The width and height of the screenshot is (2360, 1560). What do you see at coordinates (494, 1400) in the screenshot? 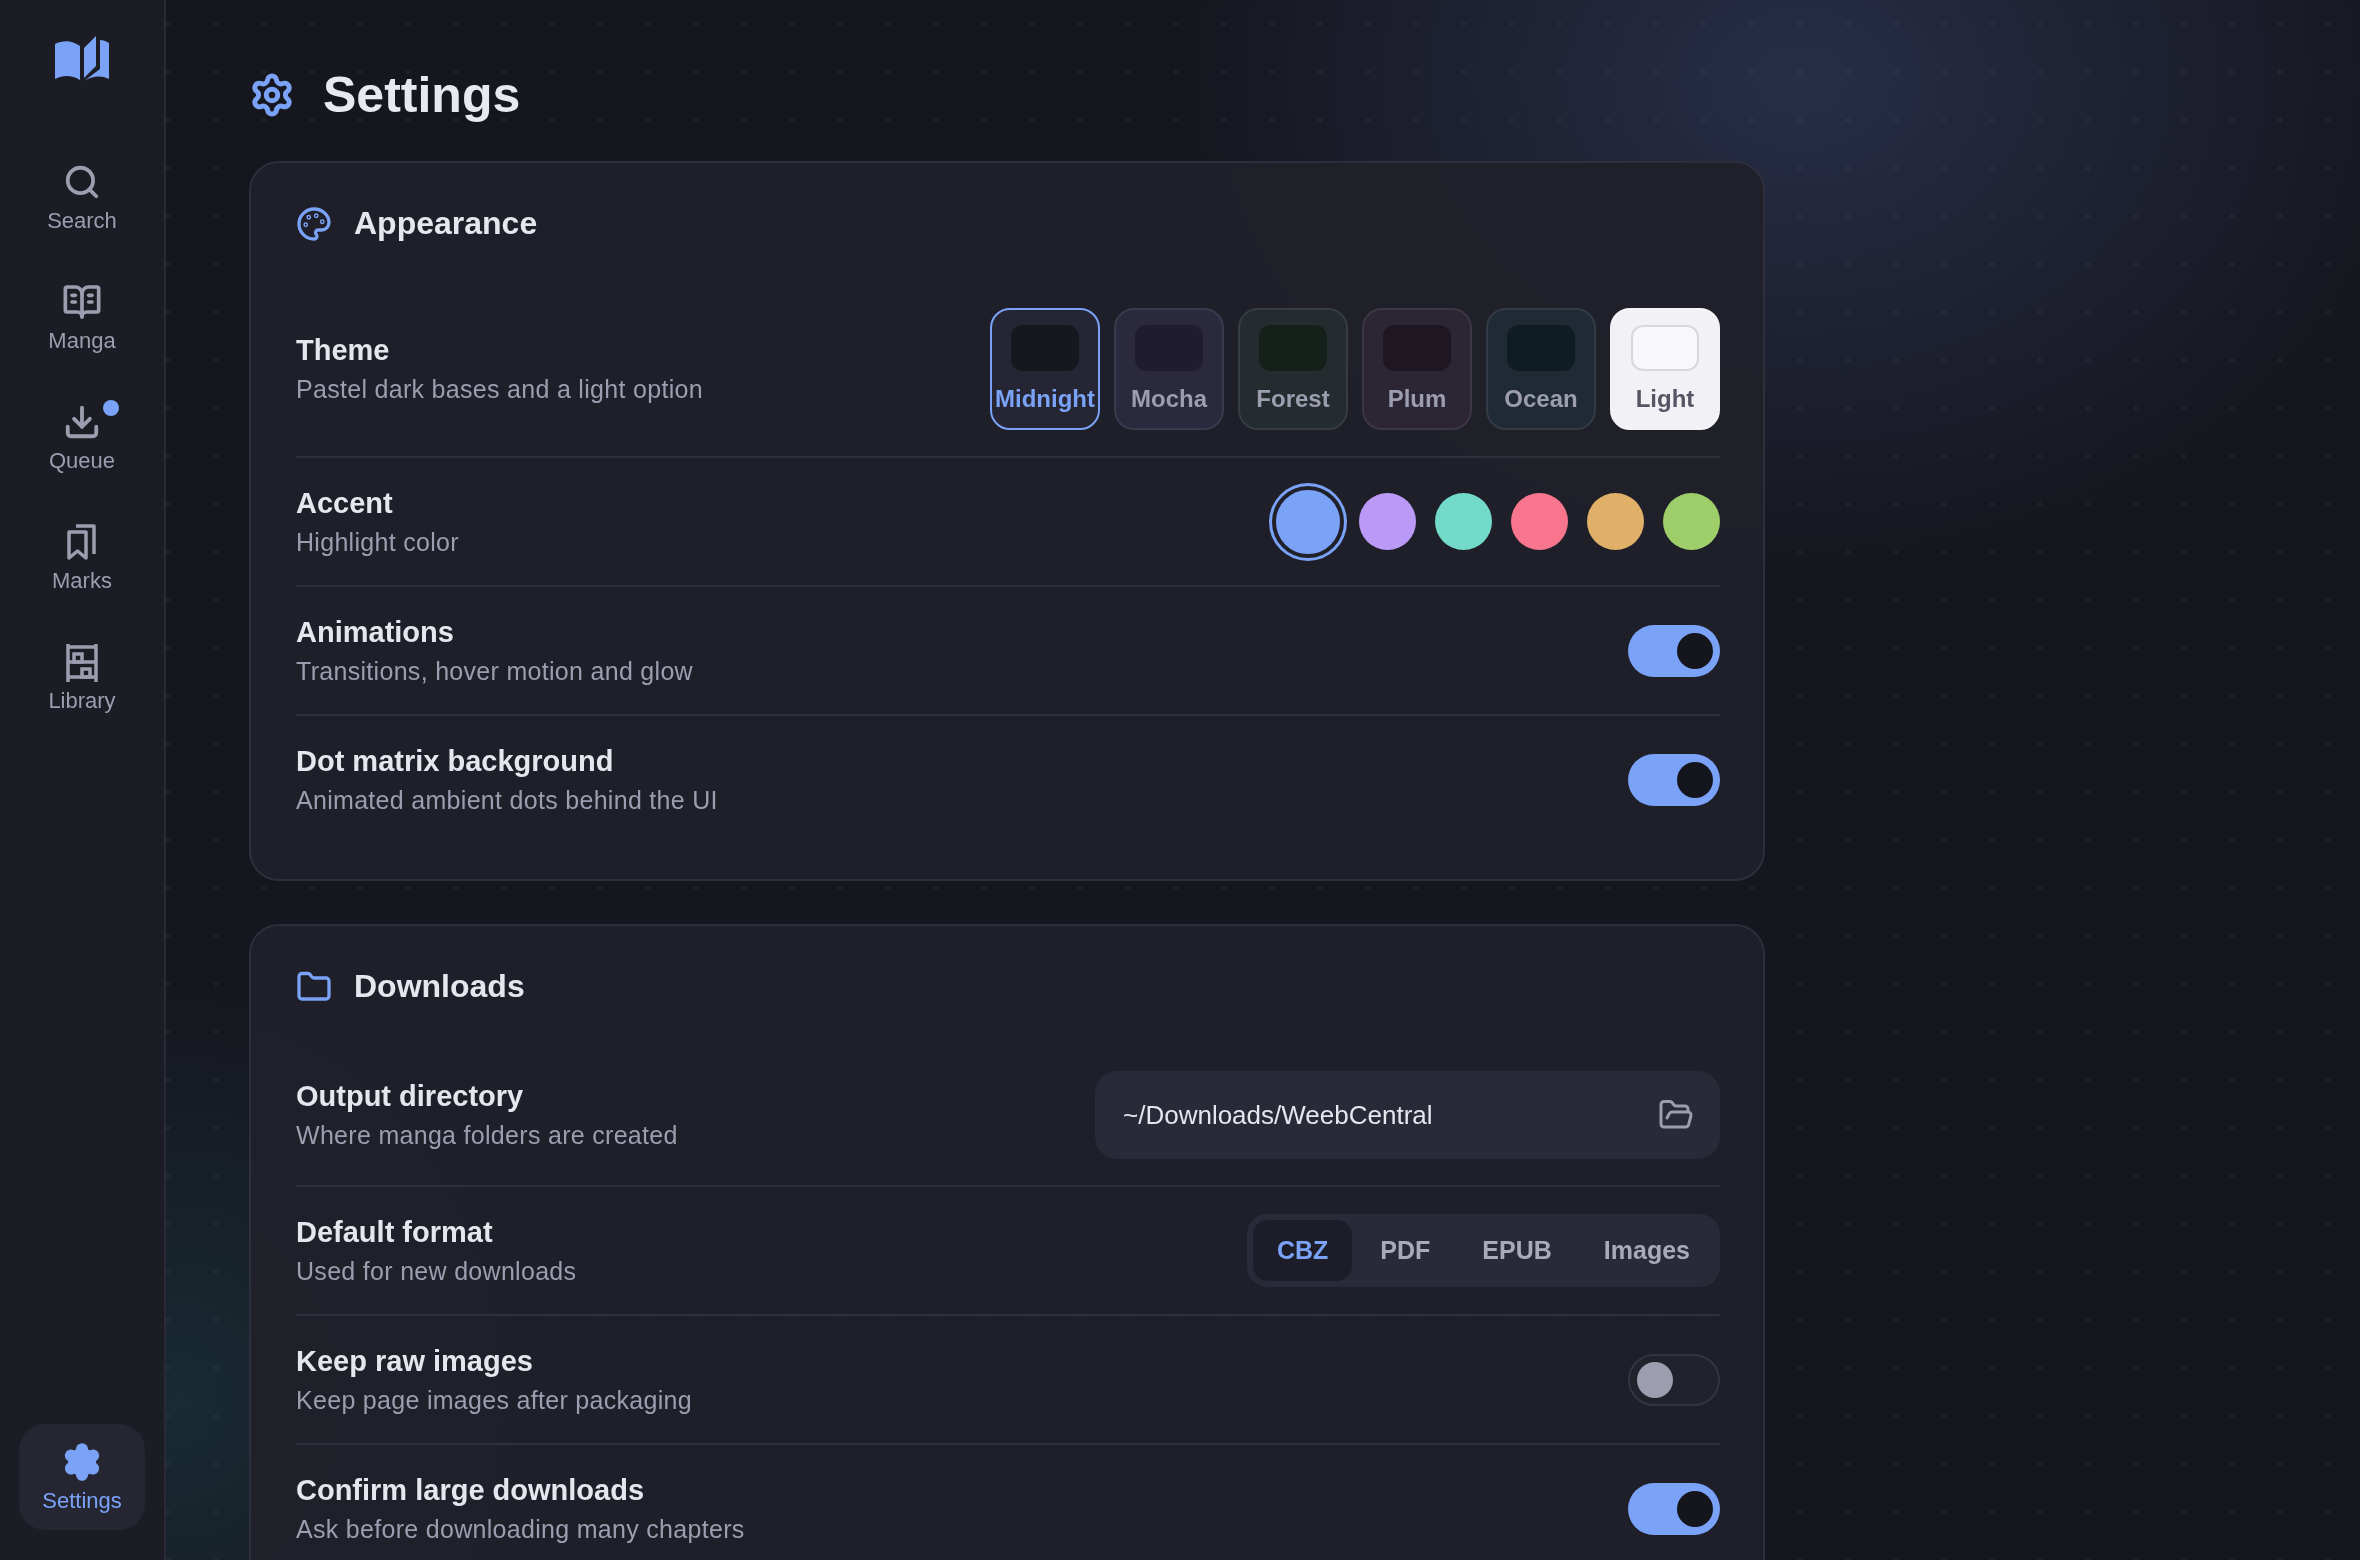
I see `setting-description: Keep page images after packaging` at bounding box center [494, 1400].